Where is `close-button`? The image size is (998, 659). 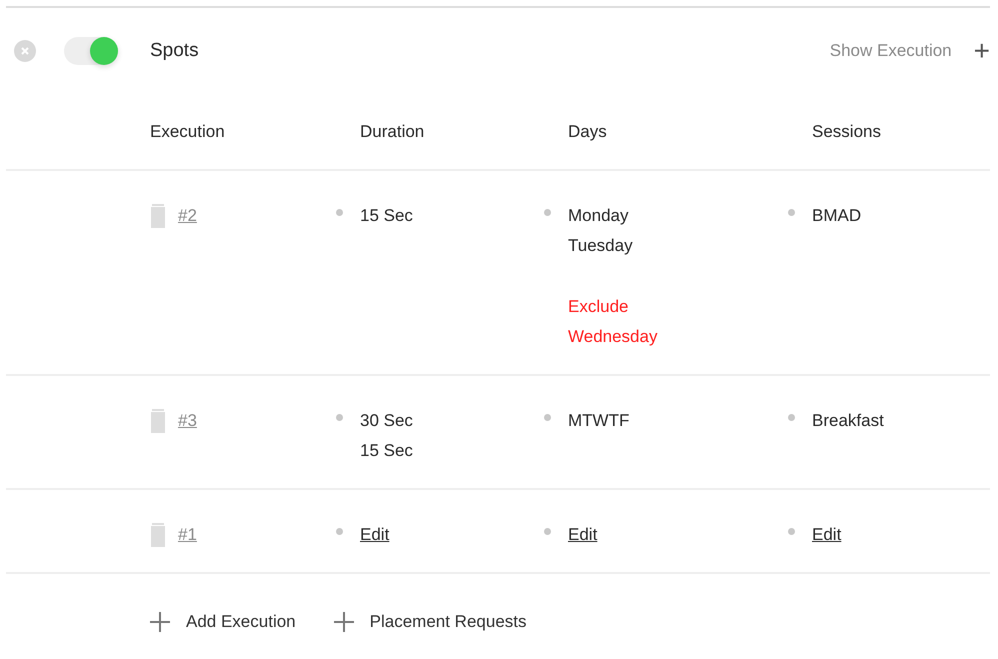 close-button is located at coordinates (25, 51).